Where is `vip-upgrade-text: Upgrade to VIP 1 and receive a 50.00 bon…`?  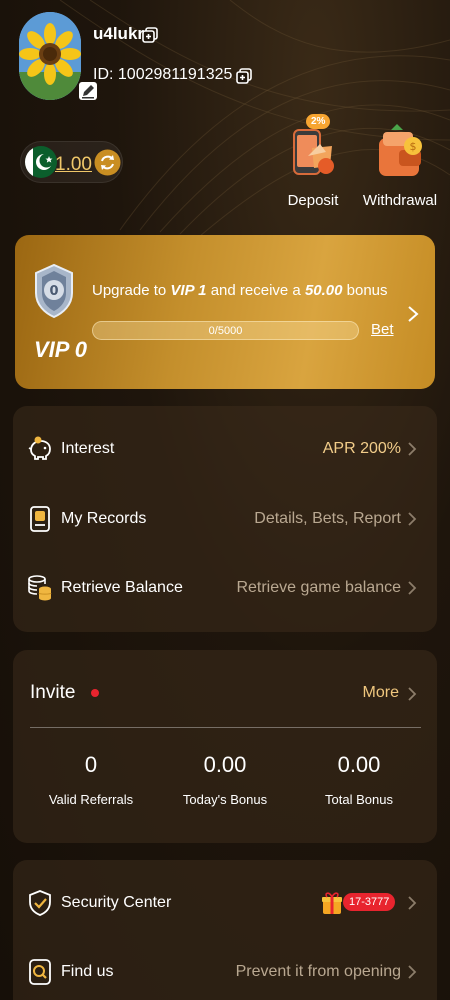
vip-upgrade-text: Upgrade to VIP 1 and receive a 50.00 bon… is located at coordinates (240, 290).